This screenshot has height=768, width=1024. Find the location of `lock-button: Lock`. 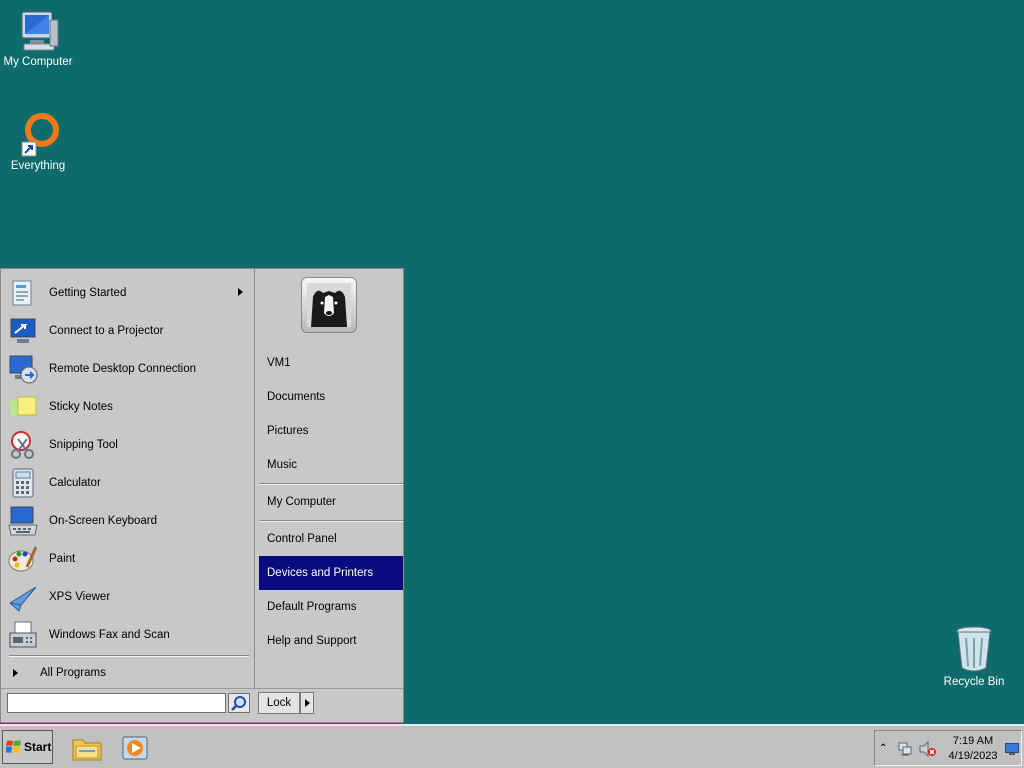

lock-button: Lock is located at coordinates (279, 703).